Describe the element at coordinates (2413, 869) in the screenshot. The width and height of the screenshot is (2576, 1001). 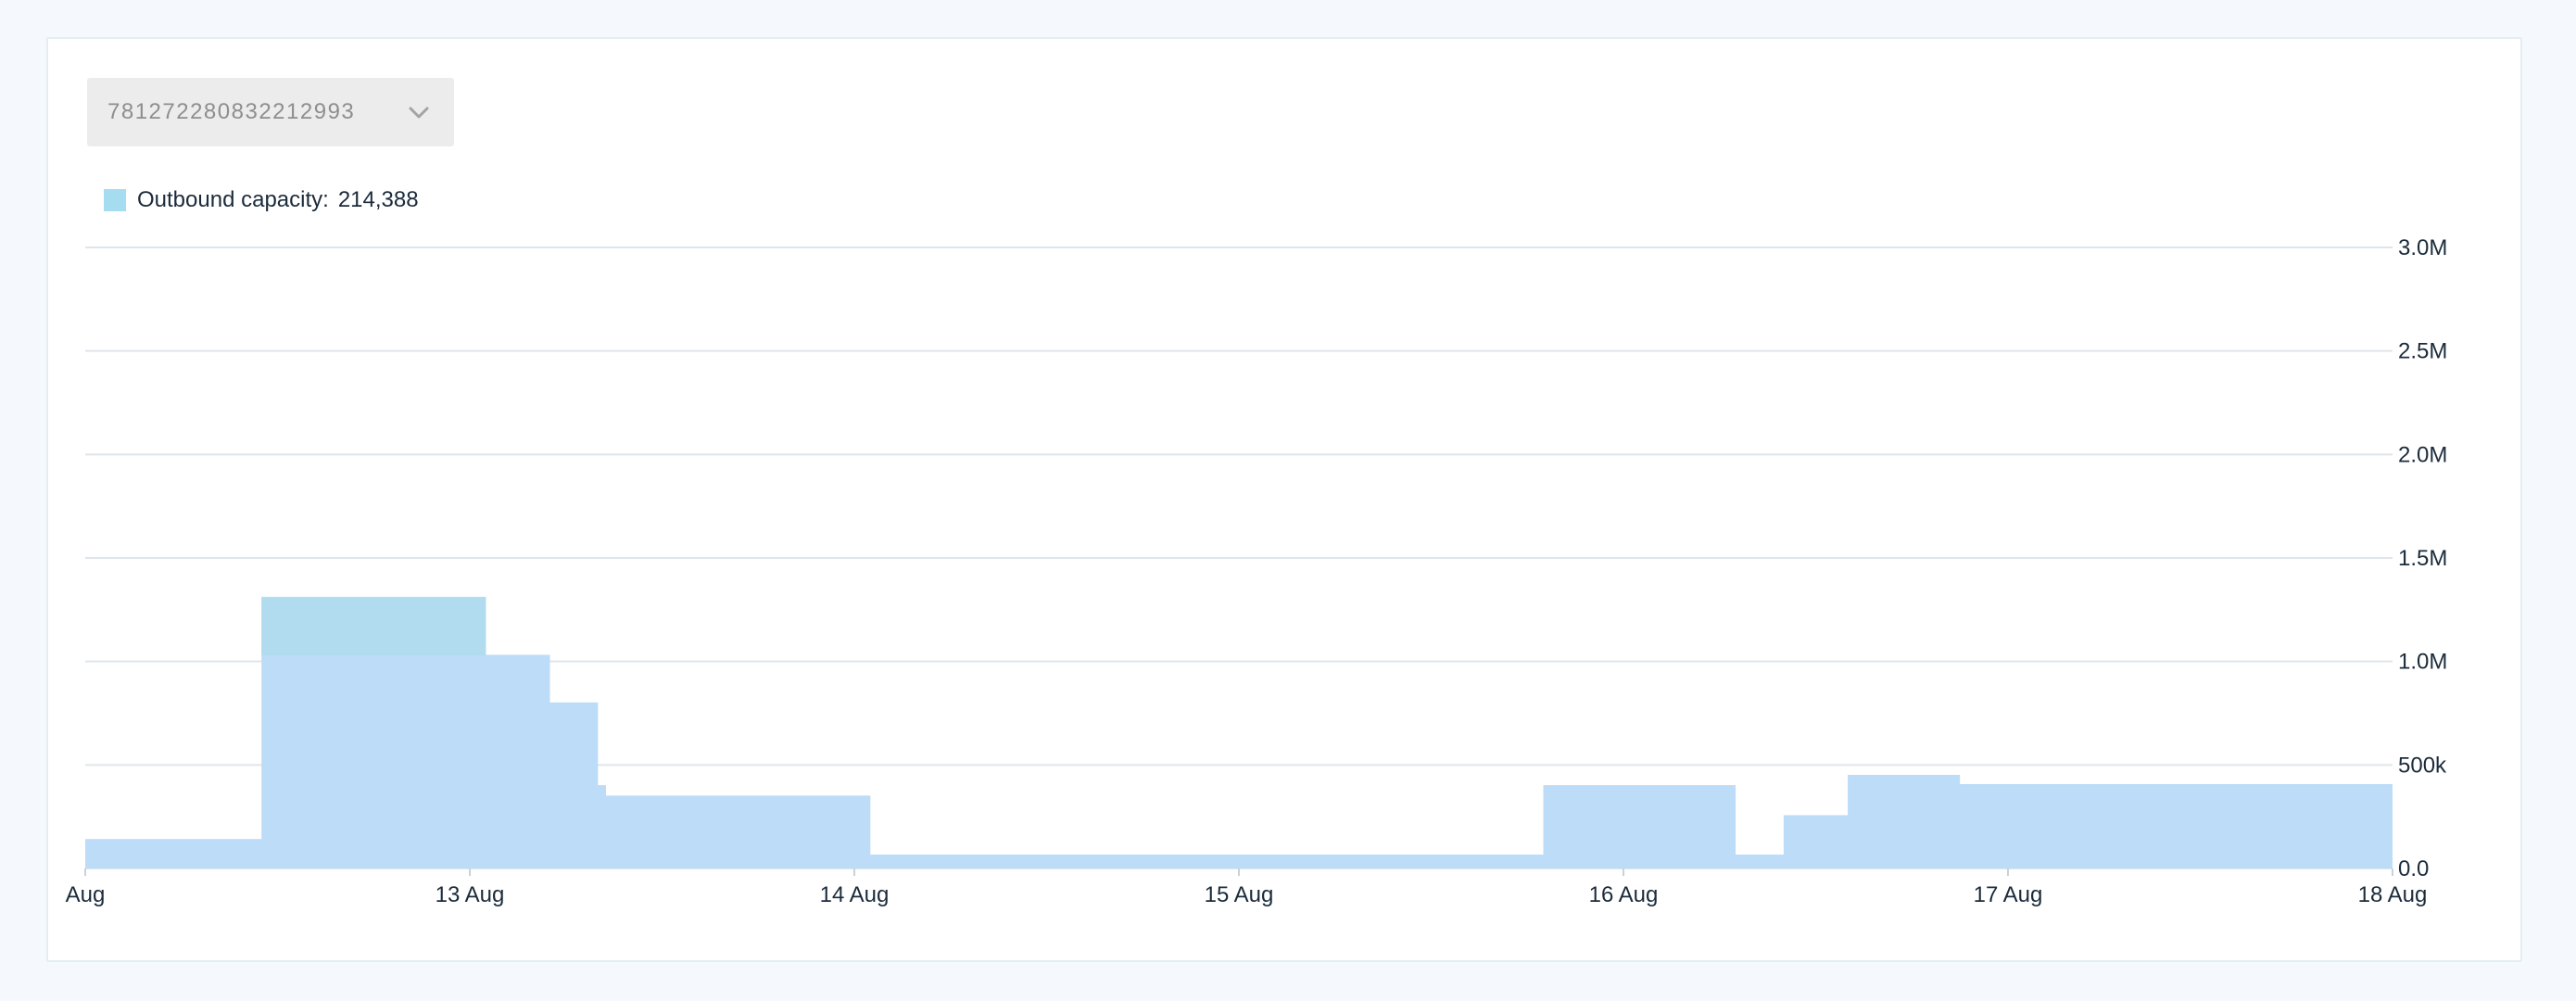
I see `y-tick-label: 0.0` at that location.